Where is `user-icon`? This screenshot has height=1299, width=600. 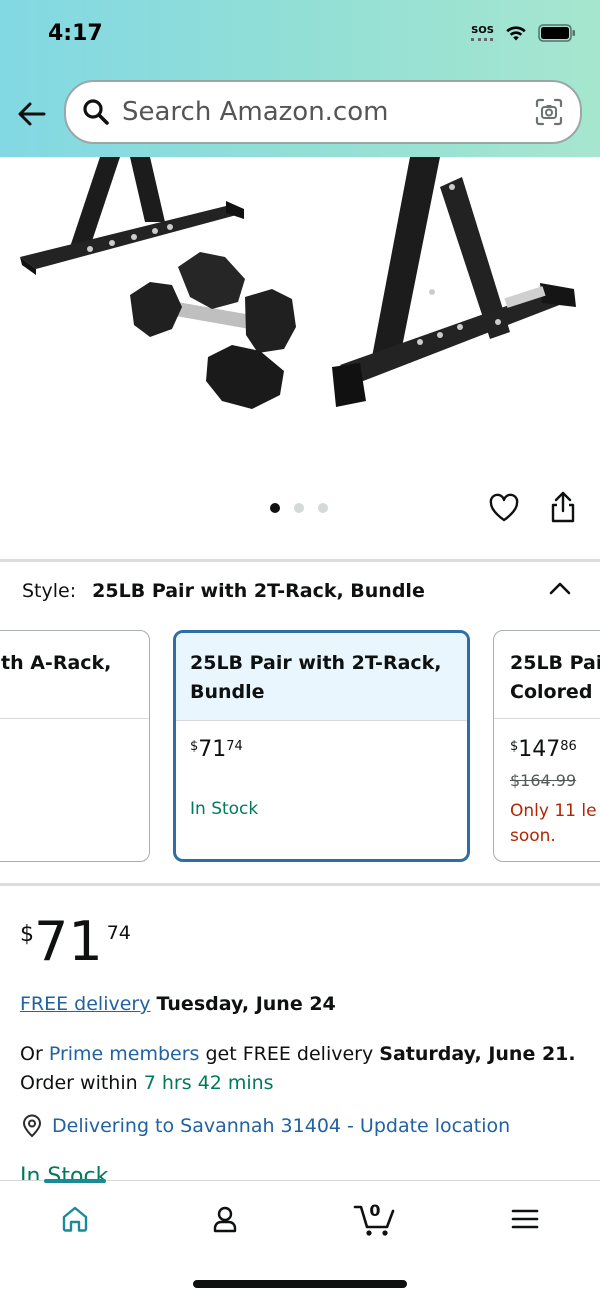
user-icon is located at coordinates (225, 1219).